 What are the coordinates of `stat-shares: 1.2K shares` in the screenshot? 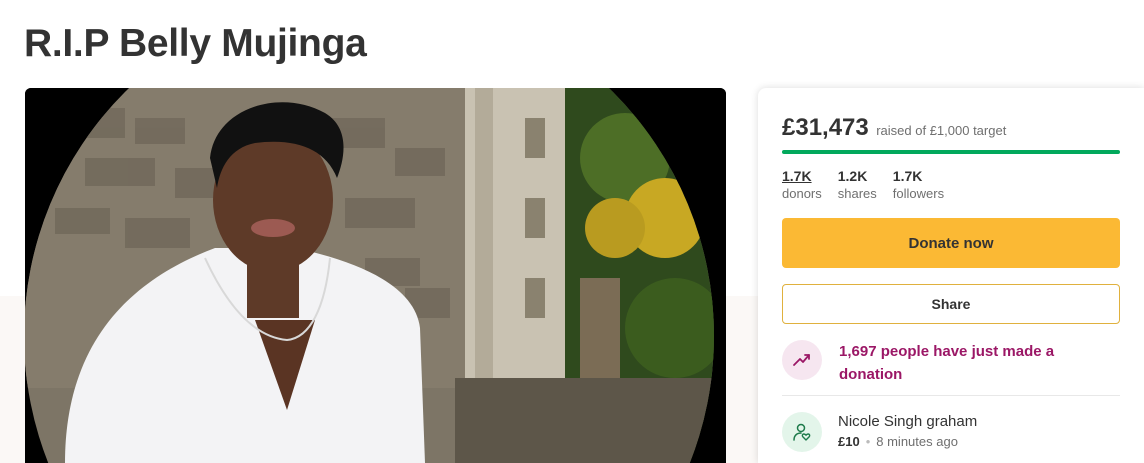 It's located at (857, 185).